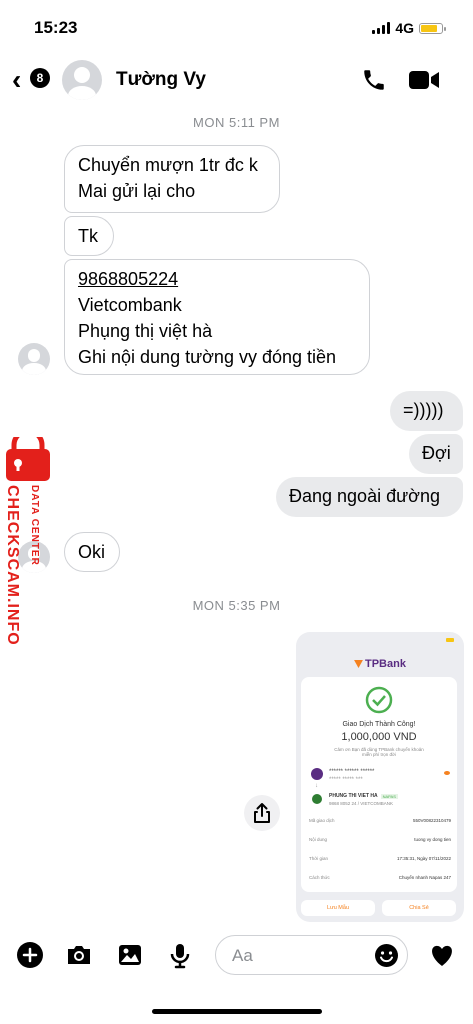 This screenshot has height=1024, width=473. I want to click on message-input: Aa, so click(311, 955).